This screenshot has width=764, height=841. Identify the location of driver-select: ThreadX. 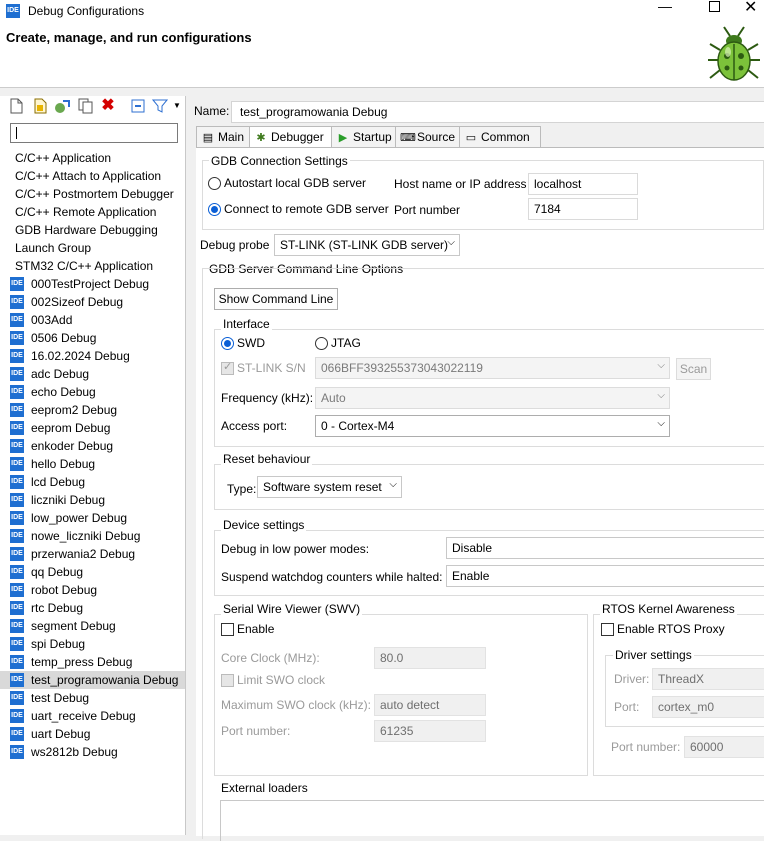
(708, 679).